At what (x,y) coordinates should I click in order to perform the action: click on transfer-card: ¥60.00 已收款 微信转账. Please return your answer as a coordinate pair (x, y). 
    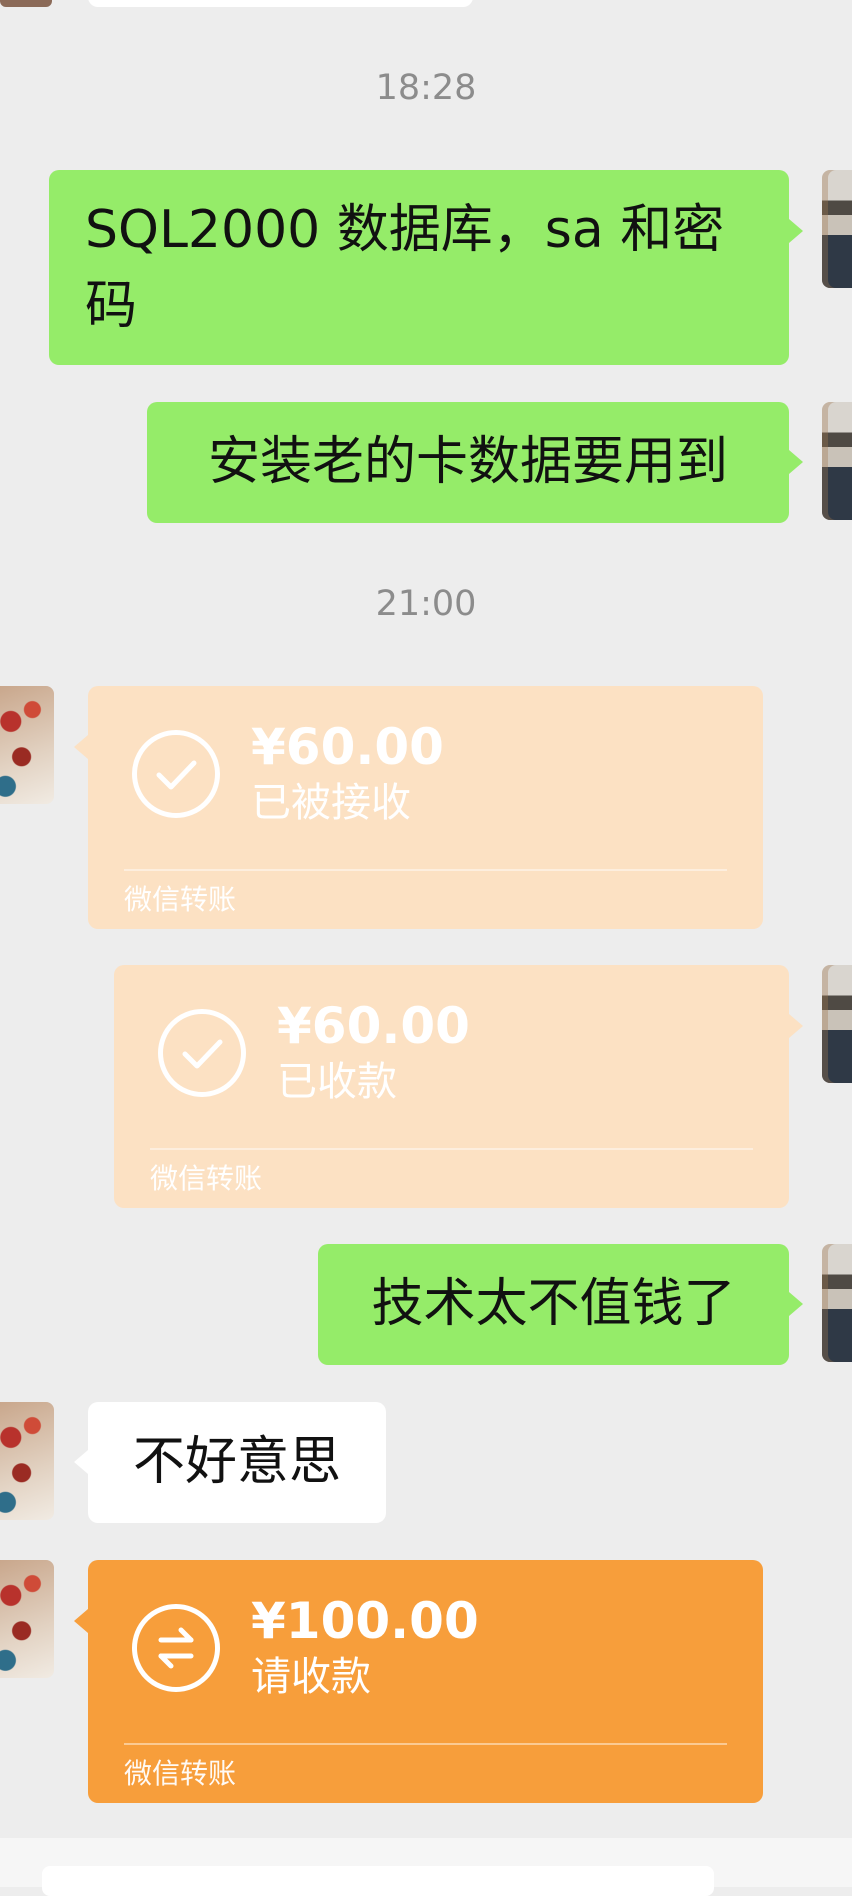
    Looking at the image, I should click on (451, 1086).